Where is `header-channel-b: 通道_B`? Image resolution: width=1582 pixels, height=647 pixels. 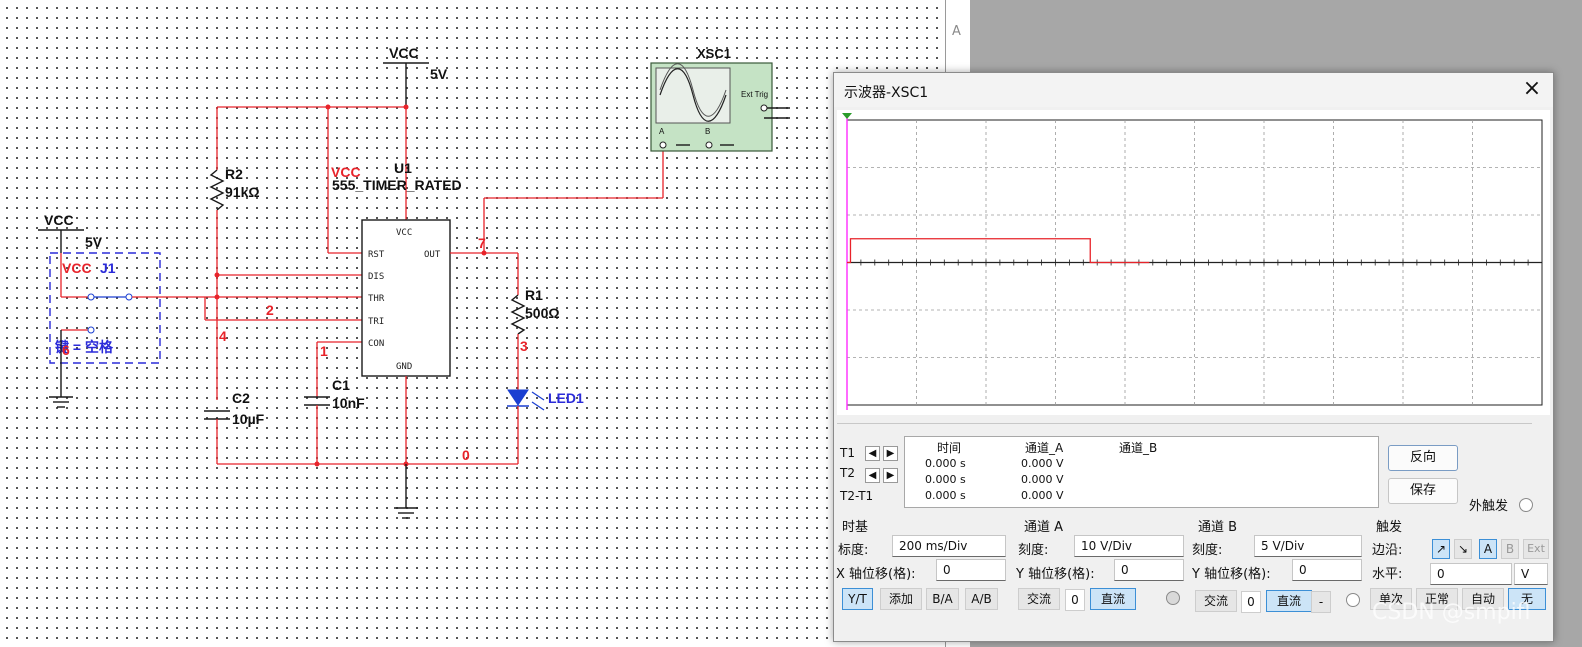 header-channel-b: 通道_B is located at coordinates (1138, 448).